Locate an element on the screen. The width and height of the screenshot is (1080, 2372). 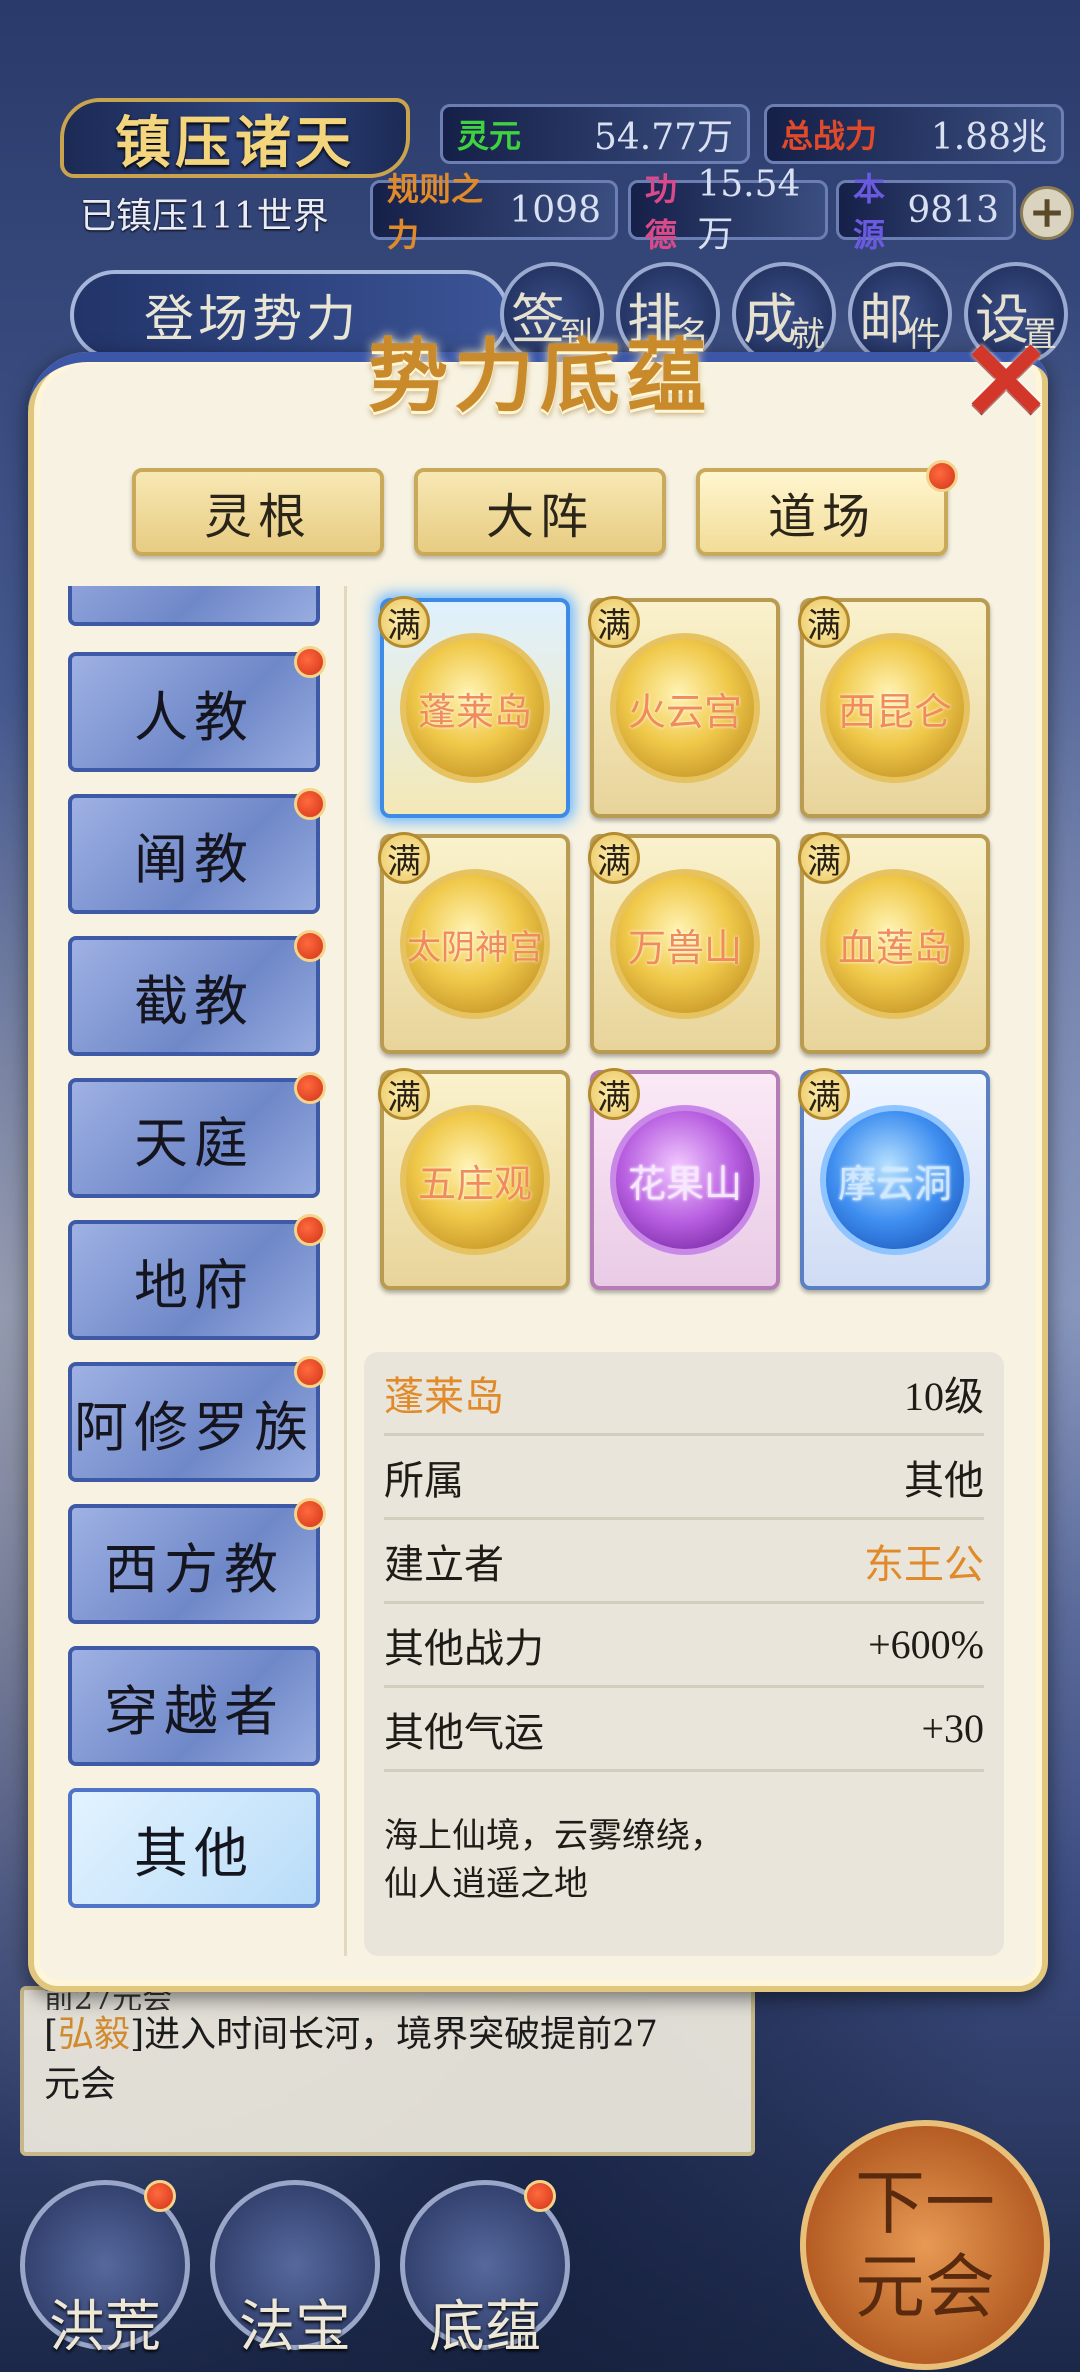
dojo-card: 摩云洞 满 is located at coordinates (894, 1179).